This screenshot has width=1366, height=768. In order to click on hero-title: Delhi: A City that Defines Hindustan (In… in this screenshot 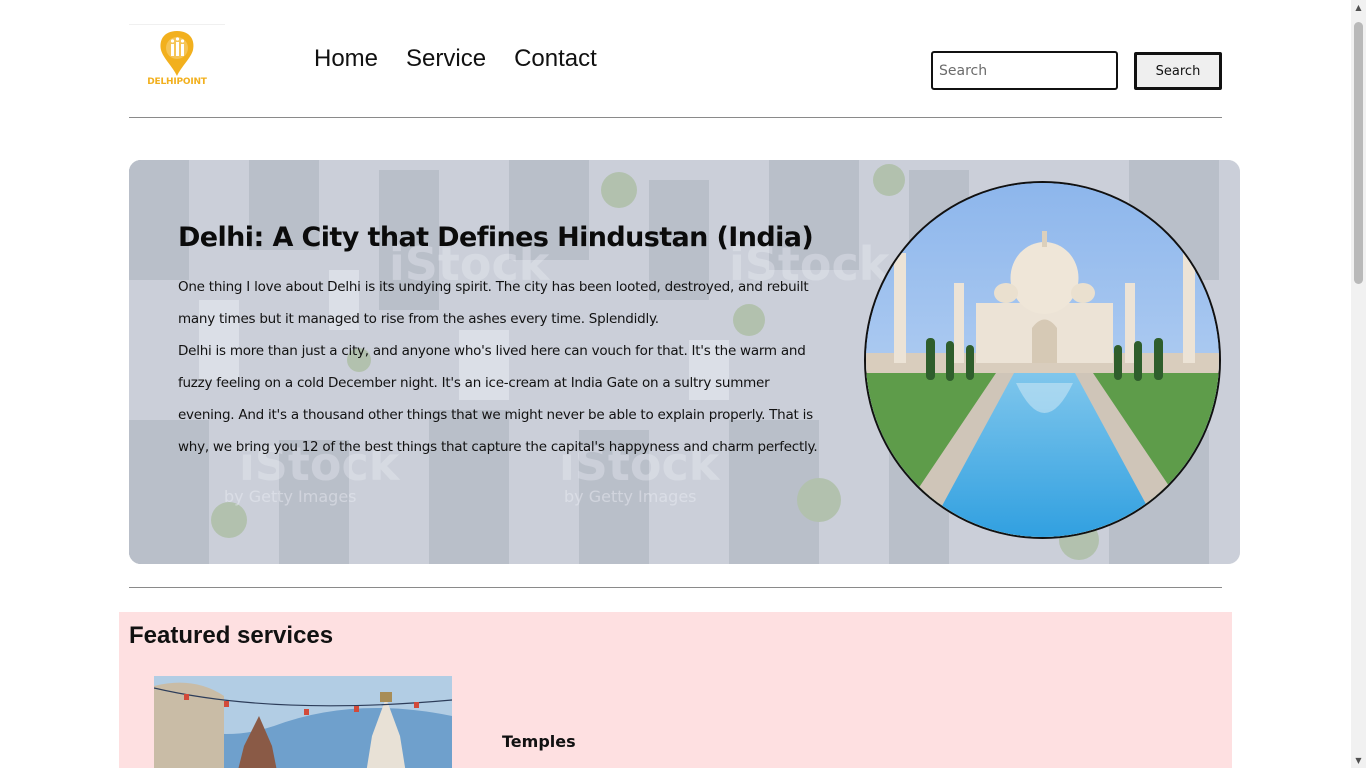, I will do `click(496, 237)`.